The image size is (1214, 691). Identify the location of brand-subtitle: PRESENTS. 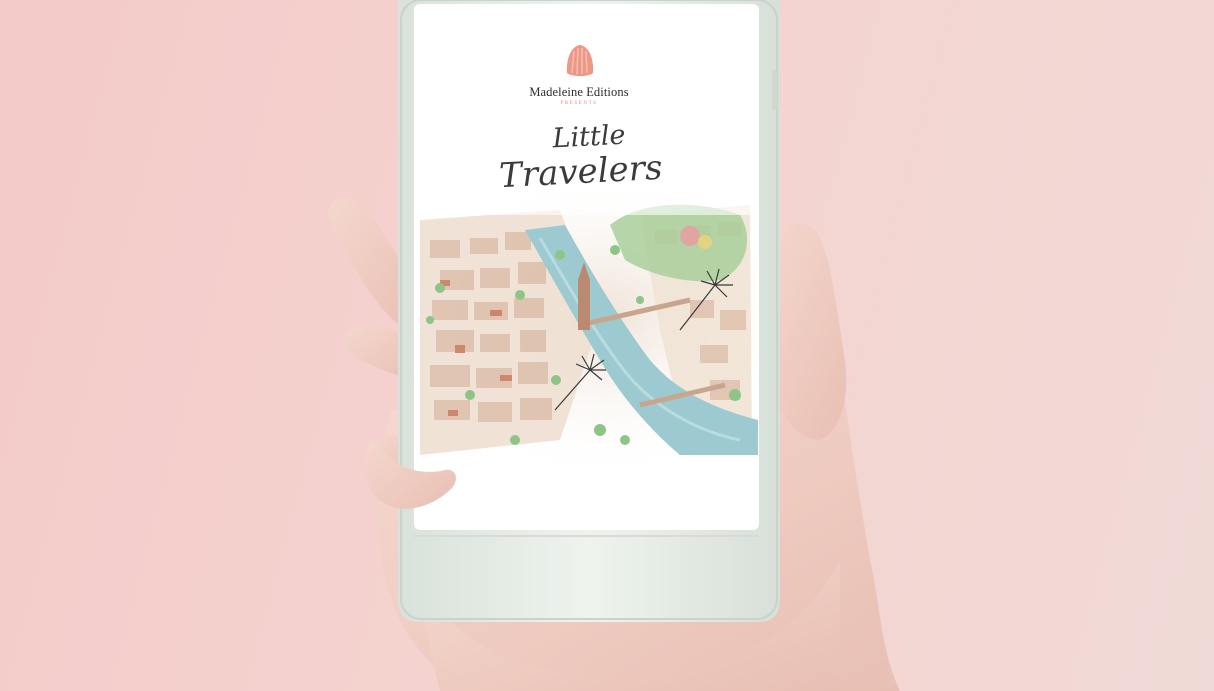
(579, 103).